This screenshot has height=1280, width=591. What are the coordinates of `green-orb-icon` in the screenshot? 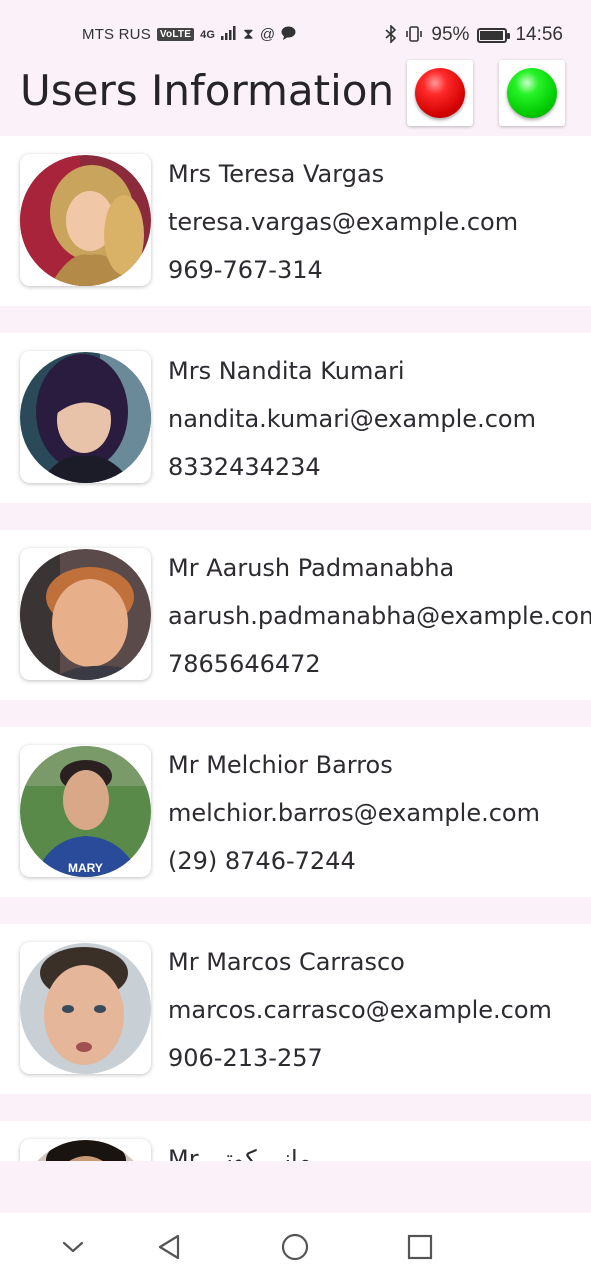 It's located at (532, 93).